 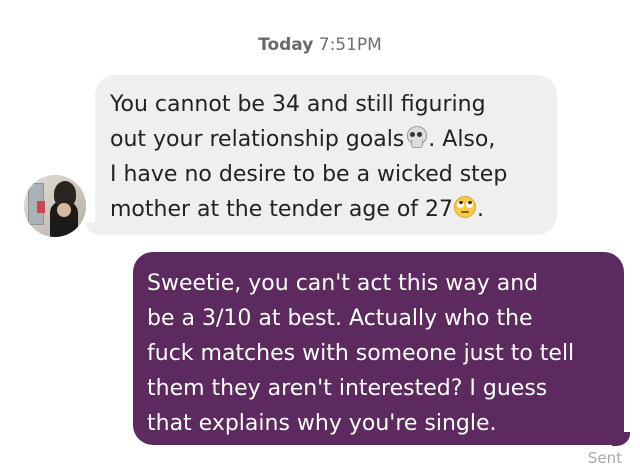 What do you see at coordinates (55, 206) in the screenshot?
I see `sender-avatar` at bounding box center [55, 206].